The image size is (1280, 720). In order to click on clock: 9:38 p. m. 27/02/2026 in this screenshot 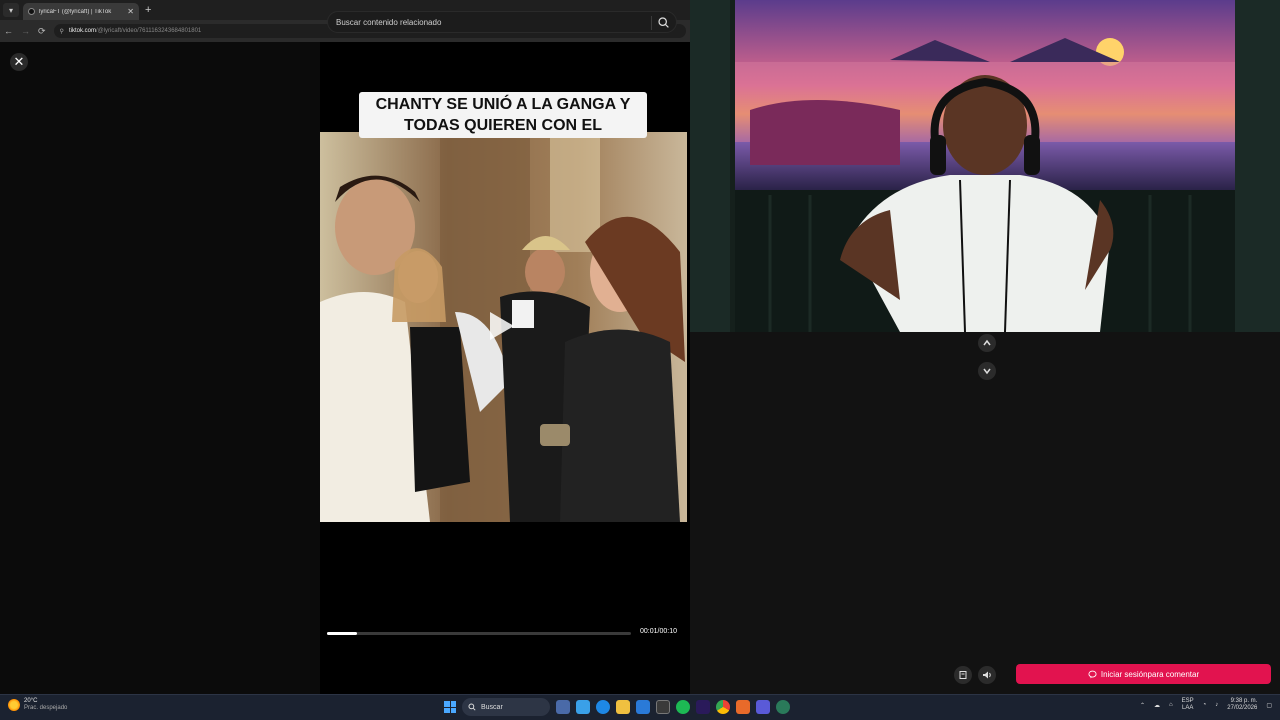, I will do `click(1242, 705)`.